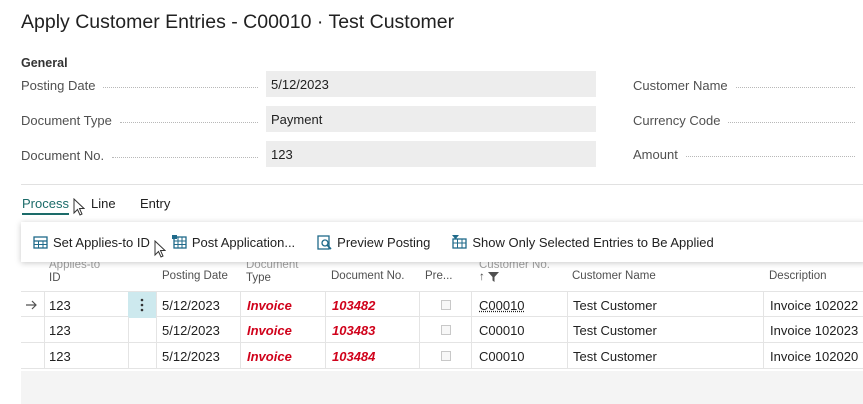 This screenshot has width=863, height=404. I want to click on amount-label: Amount, so click(655, 154).